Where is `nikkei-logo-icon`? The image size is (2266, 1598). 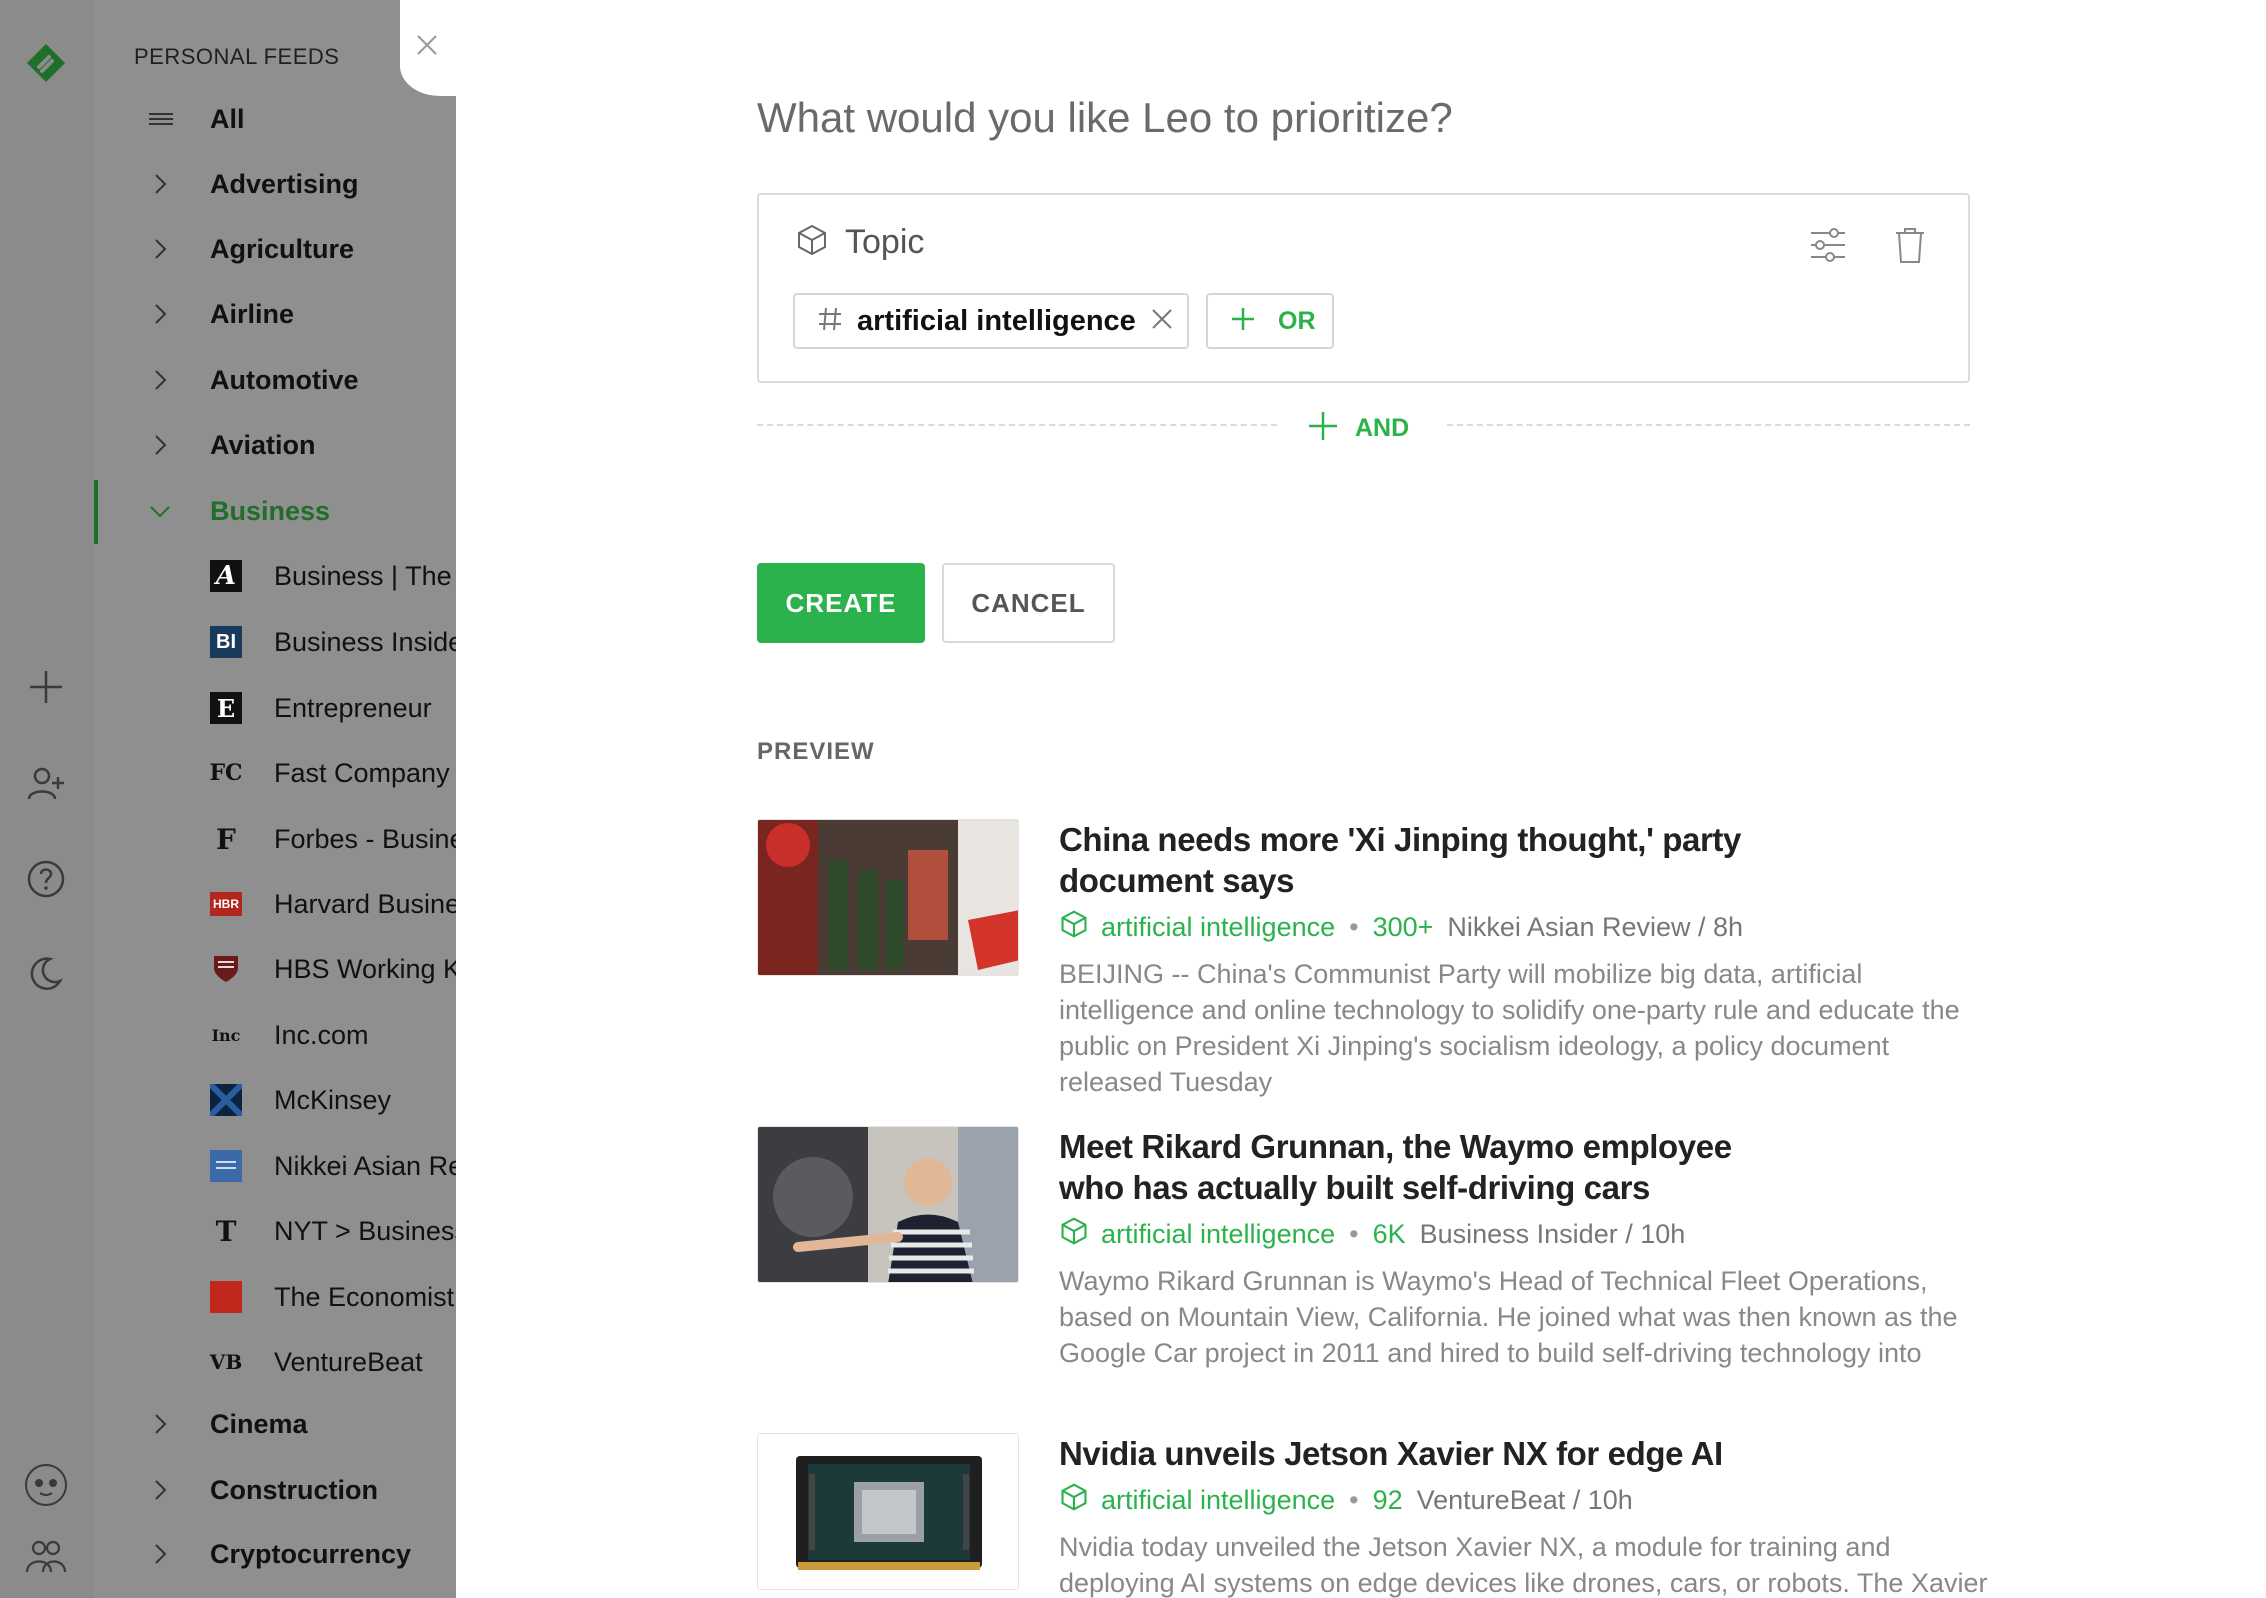
nikkei-logo-icon is located at coordinates (226, 1166).